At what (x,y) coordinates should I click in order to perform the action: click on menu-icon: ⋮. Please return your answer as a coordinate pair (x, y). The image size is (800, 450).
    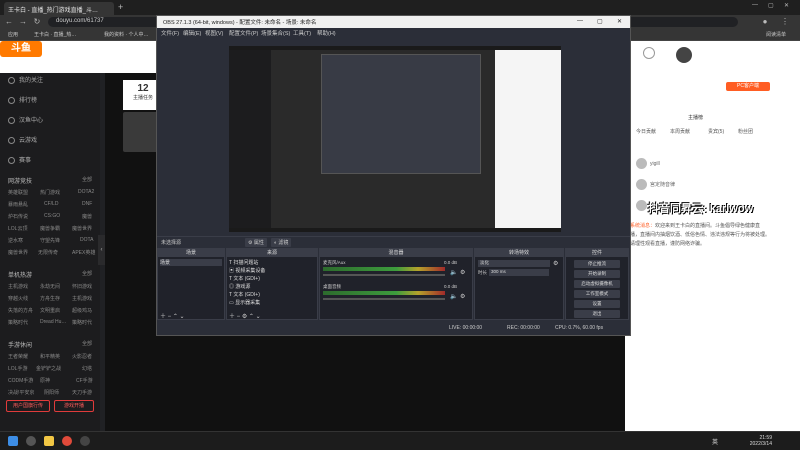
    Looking at the image, I should click on (785, 22).